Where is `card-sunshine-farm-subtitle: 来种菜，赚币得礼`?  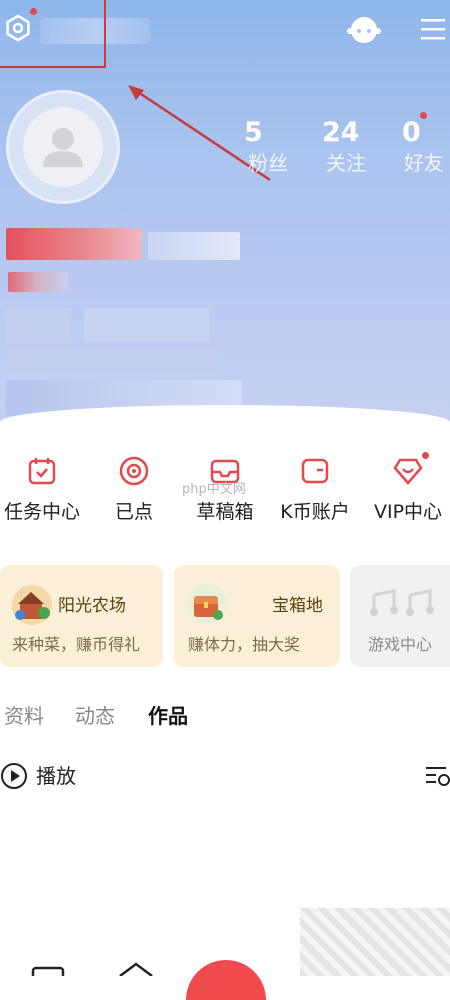
card-sunshine-farm-subtitle: 来种菜，赚币得礼 is located at coordinates (76, 644).